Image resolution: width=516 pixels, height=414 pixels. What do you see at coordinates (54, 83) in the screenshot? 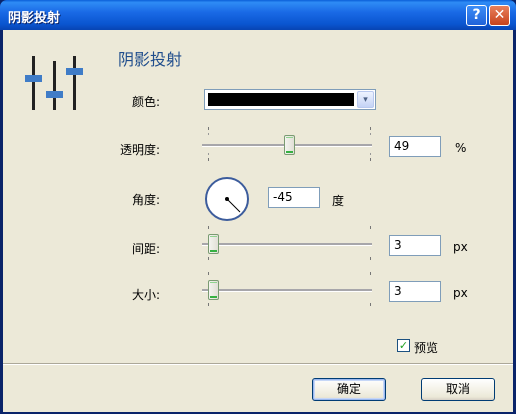
I see `adjust-sliders-icon` at bounding box center [54, 83].